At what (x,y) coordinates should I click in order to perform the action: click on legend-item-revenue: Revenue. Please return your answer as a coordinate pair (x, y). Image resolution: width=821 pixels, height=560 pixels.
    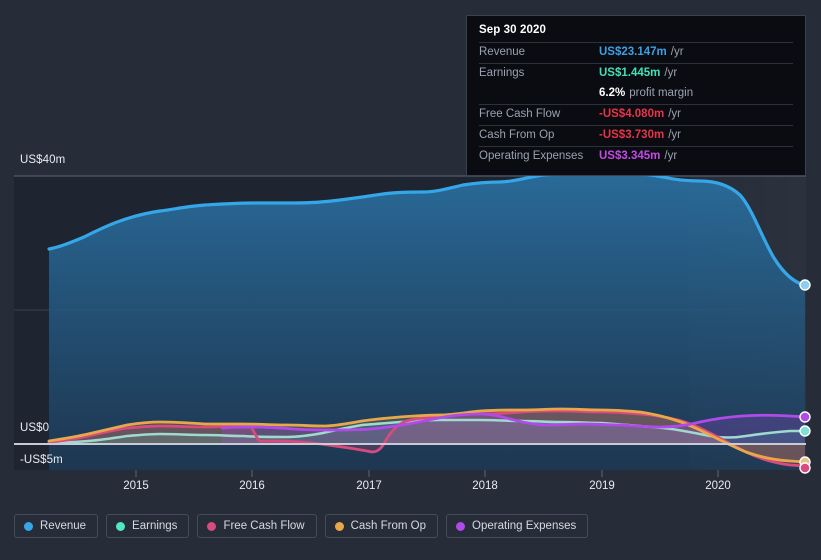
    Looking at the image, I should click on (56, 526).